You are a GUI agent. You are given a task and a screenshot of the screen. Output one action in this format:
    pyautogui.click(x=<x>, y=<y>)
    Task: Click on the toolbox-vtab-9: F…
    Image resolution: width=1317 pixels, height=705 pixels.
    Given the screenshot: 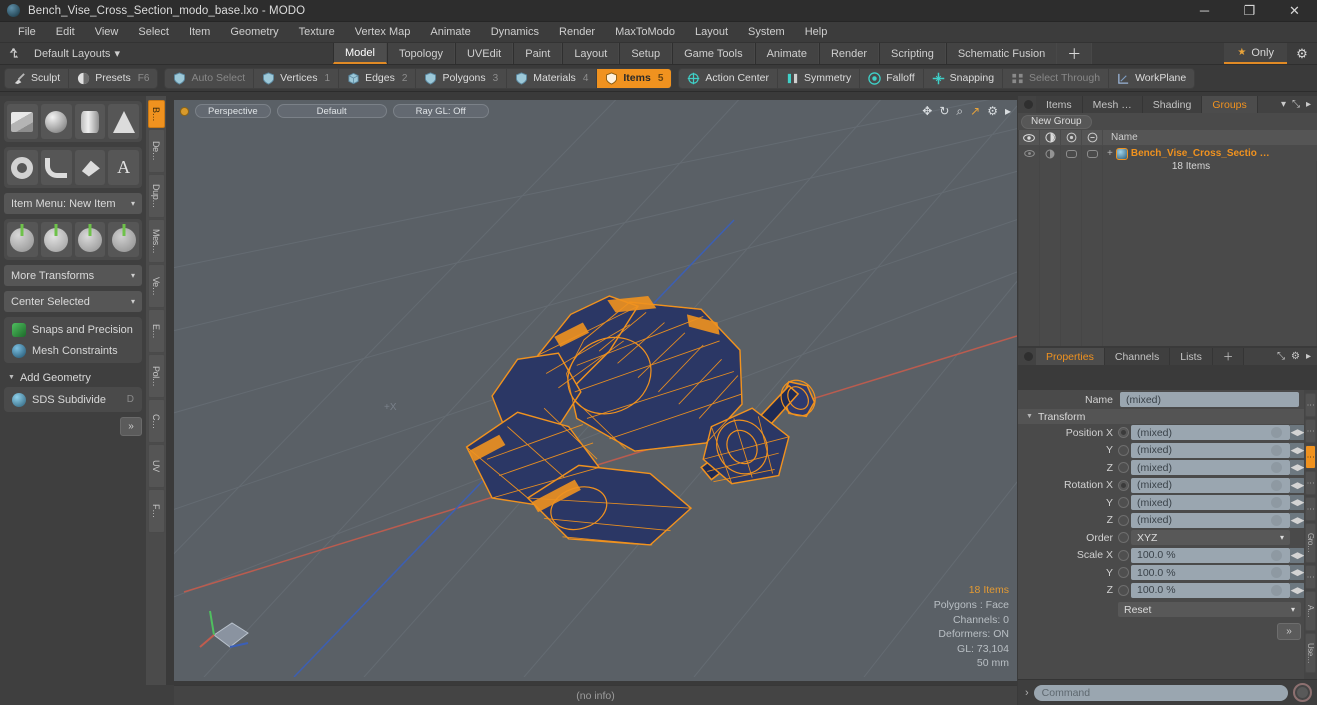 What is the action you would take?
    pyautogui.click(x=156, y=511)
    